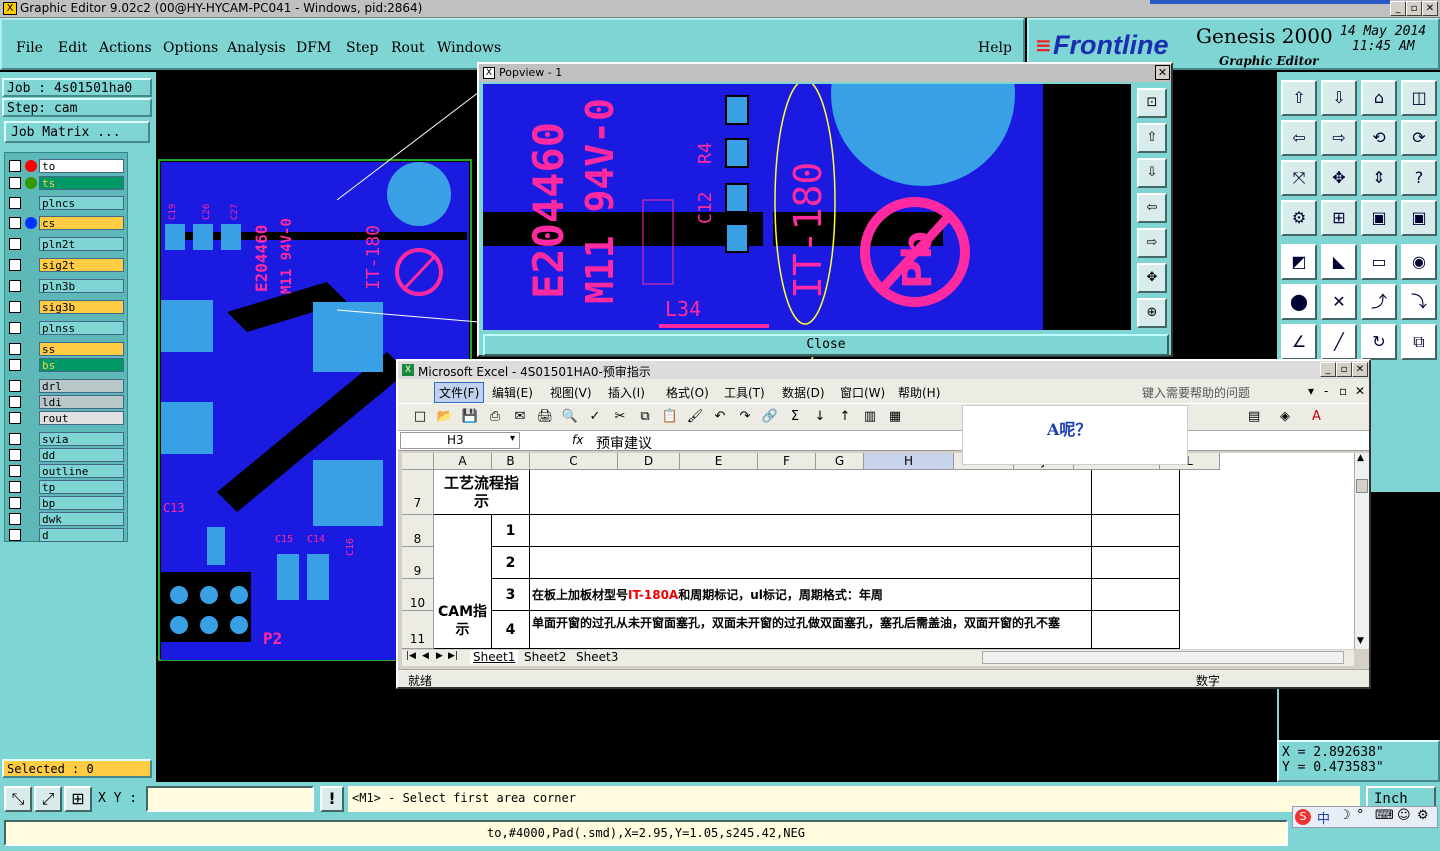  What do you see at coordinates (1303, 817) in the screenshot?
I see `ime-logo-icon: S` at bounding box center [1303, 817].